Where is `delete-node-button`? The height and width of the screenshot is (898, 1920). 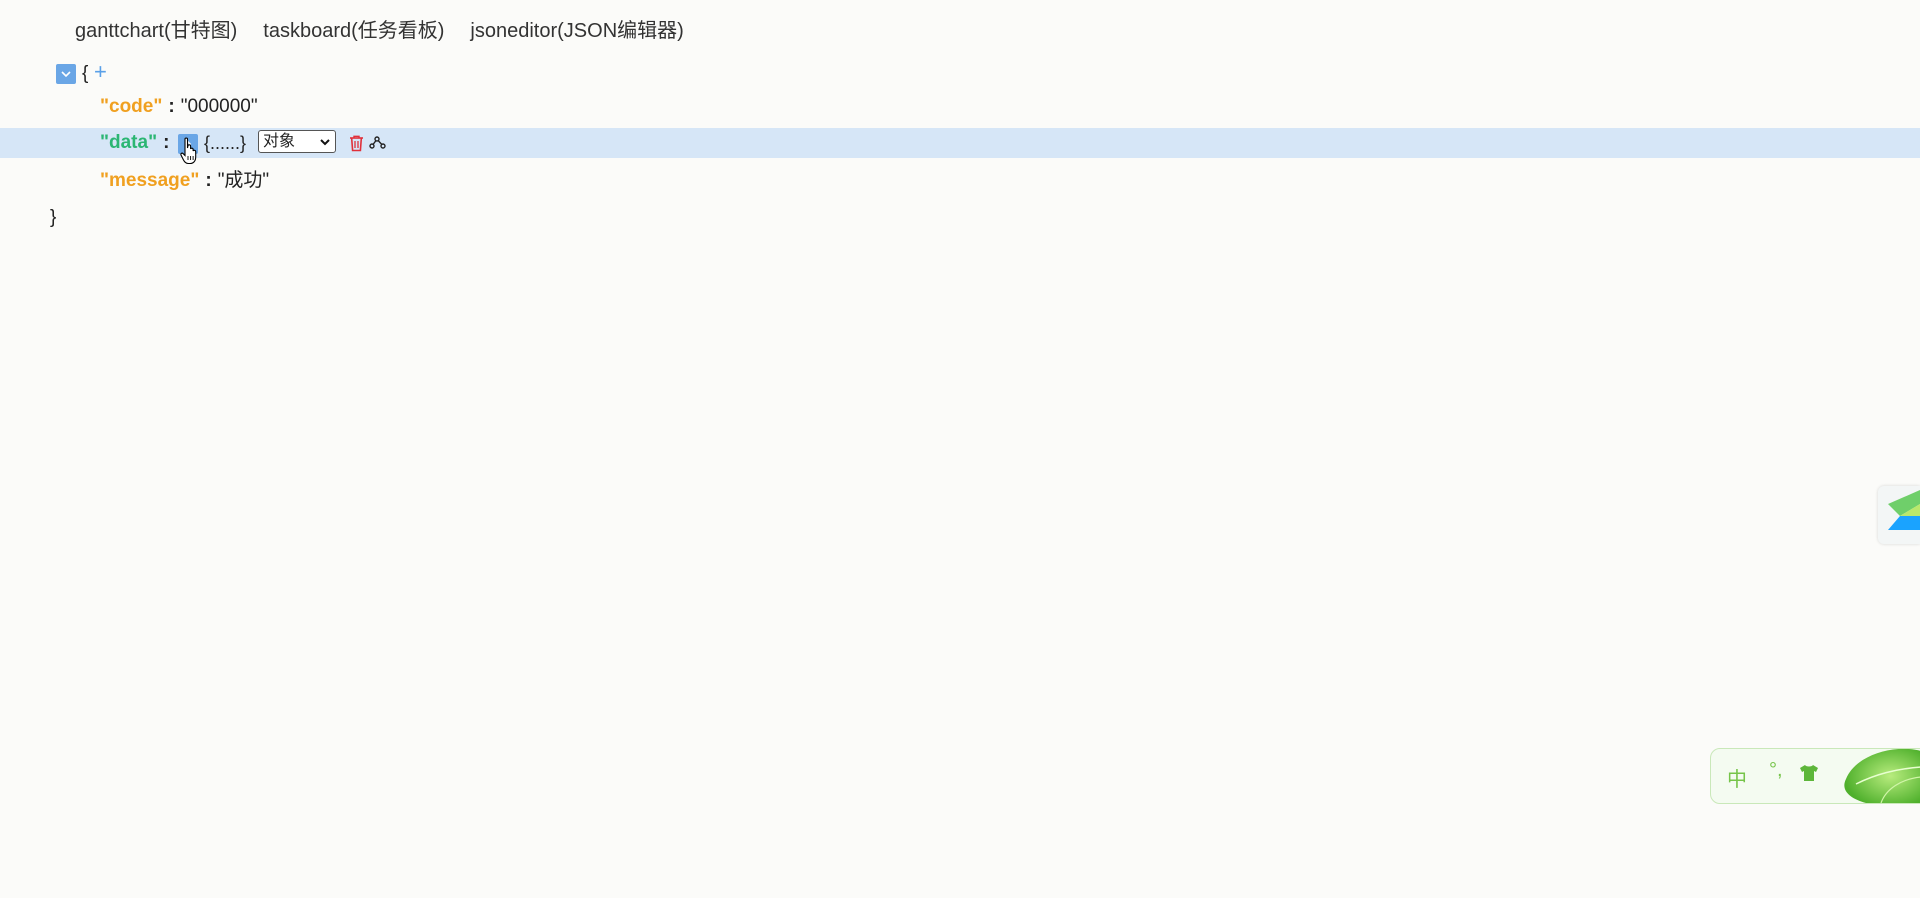 delete-node-button is located at coordinates (356, 143).